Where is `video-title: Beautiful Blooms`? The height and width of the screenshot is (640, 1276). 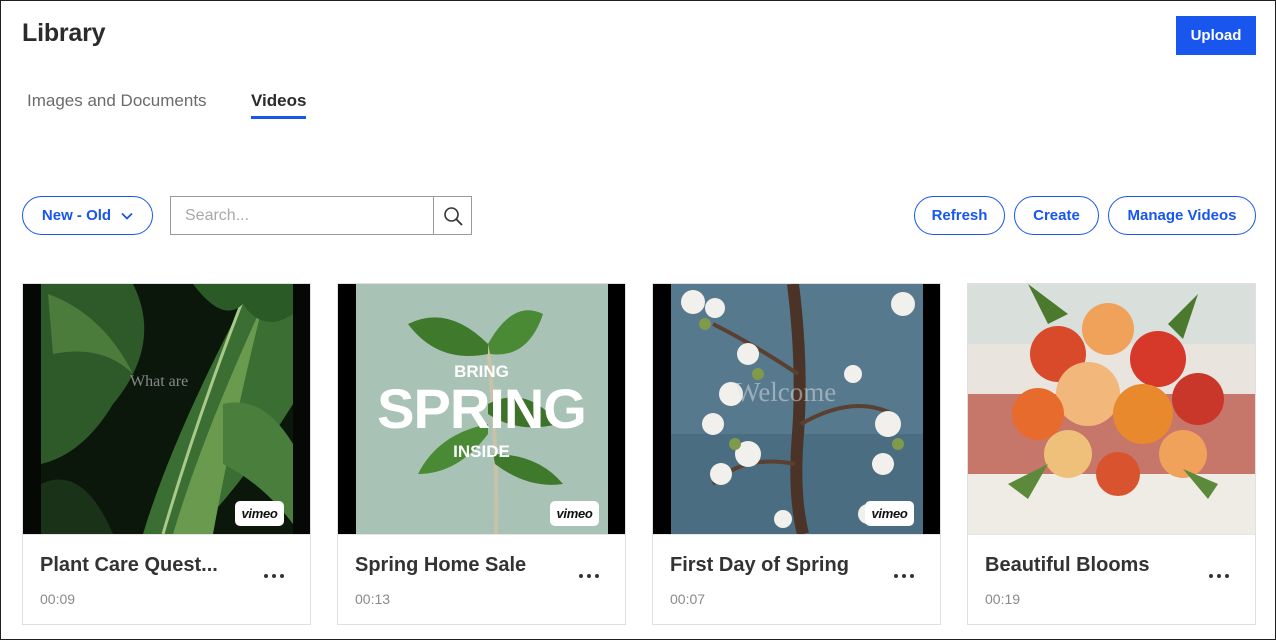 video-title: Beautiful Blooms is located at coordinates (1067, 565).